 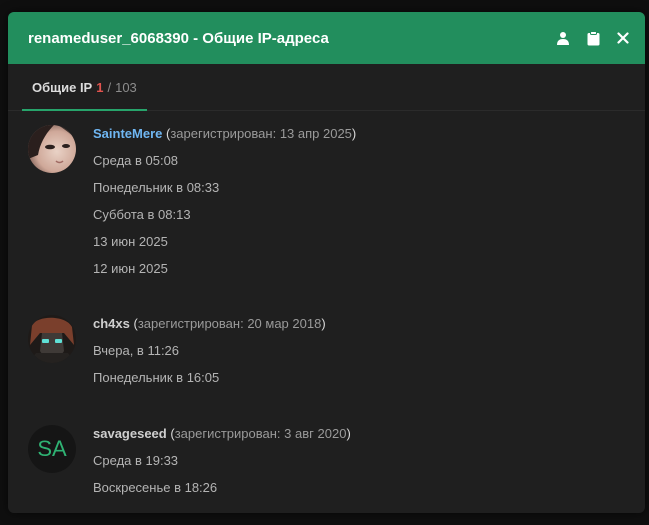 What do you see at coordinates (126, 87) in the screenshot?
I see `tab-total: 103` at bounding box center [126, 87].